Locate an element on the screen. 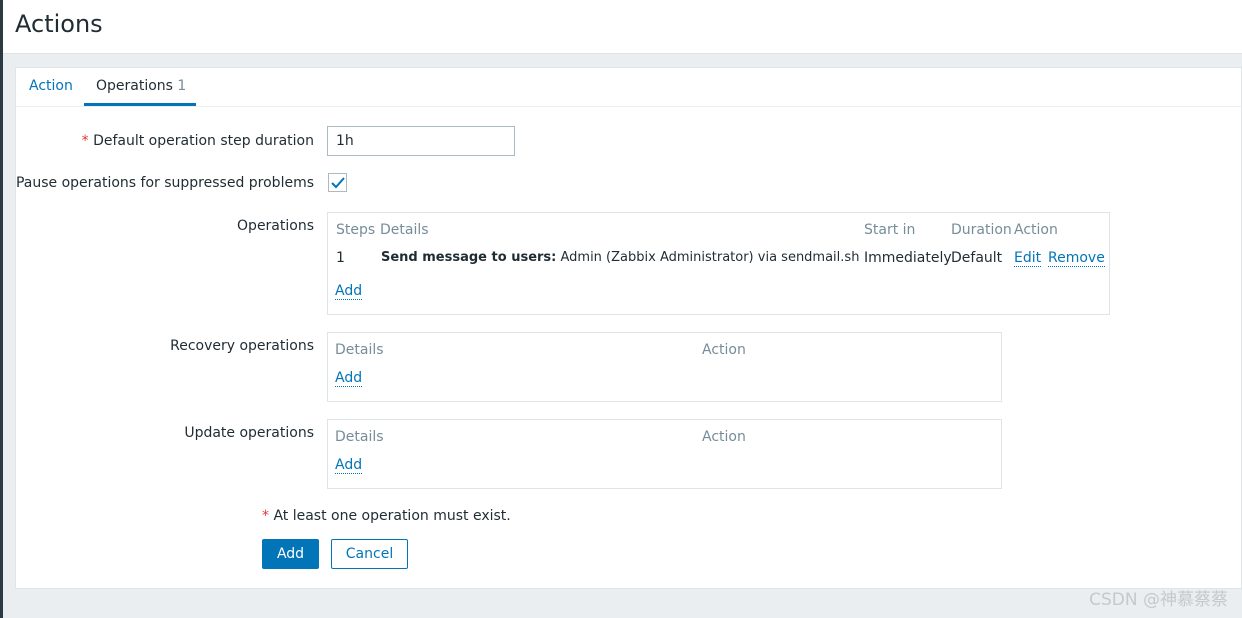  operation-required-note: * At least one operation must exist. is located at coordinates (386, 516).